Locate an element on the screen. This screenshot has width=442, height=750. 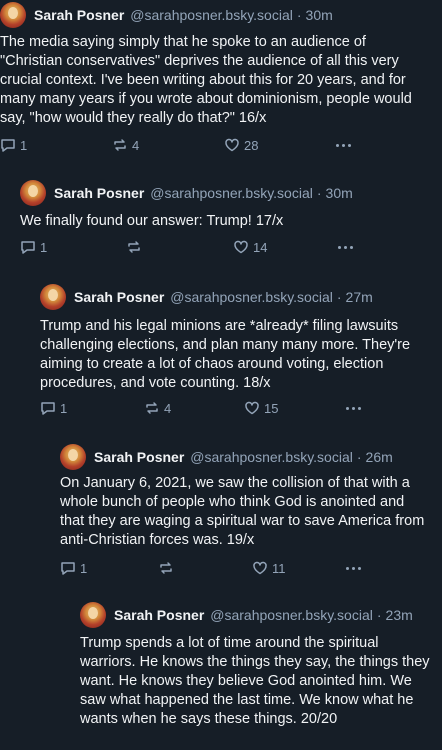
post-time: 23m is located at coordinates (399, 615).